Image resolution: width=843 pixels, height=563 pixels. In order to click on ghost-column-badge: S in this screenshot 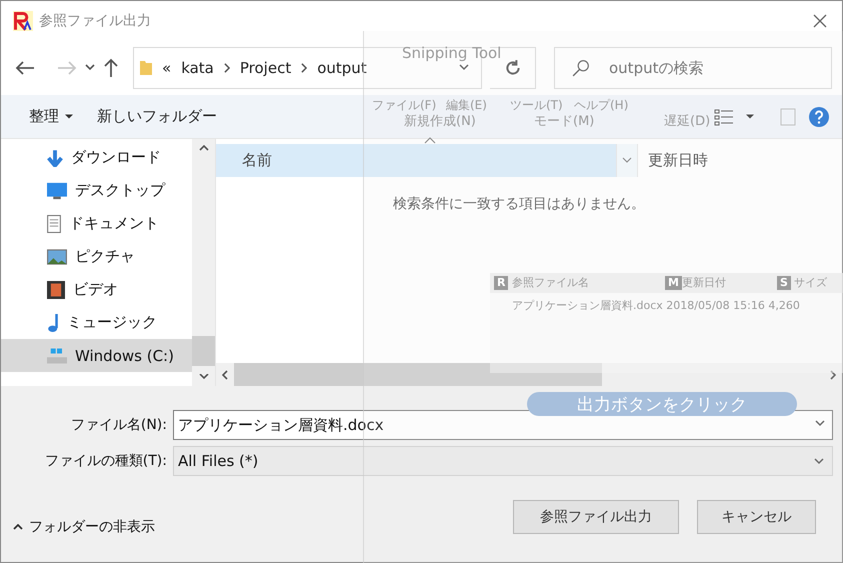, I will do `click(784, 283)`.